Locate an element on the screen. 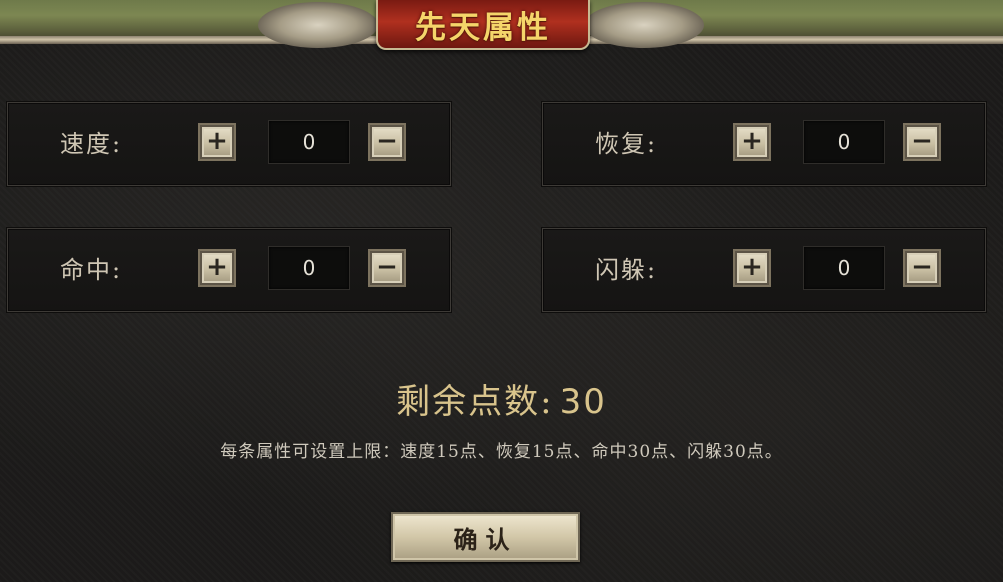 This screenshot has width=1003, height=582. recovery-plus-button: + is located at coordinates (752, 142).